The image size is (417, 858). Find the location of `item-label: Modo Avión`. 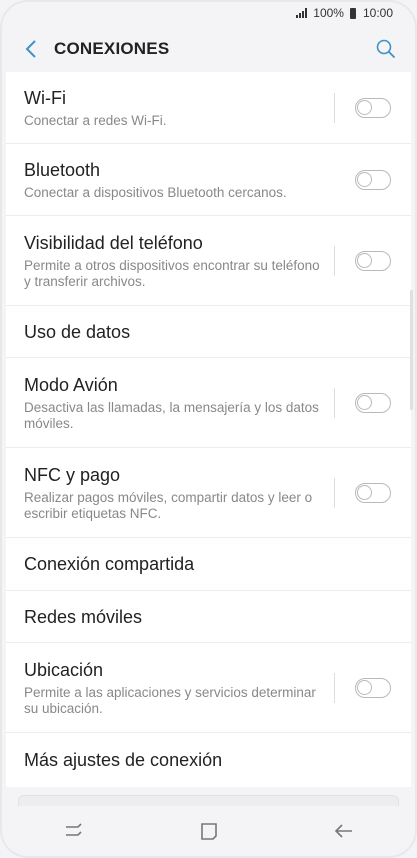

item-label: Modo Avión is located at coordinates (71, 384).